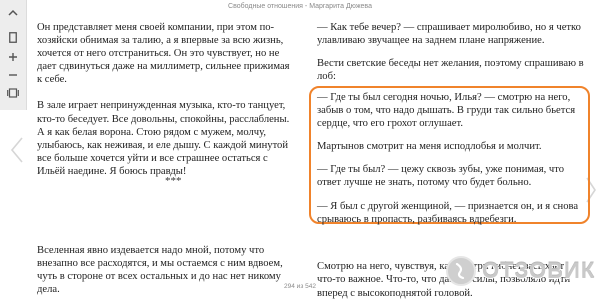 This screenshot has width=600, height=300. I want to click on book-title-header: Свободные отношения - Маргарита Дюжева, so click(300, 6).